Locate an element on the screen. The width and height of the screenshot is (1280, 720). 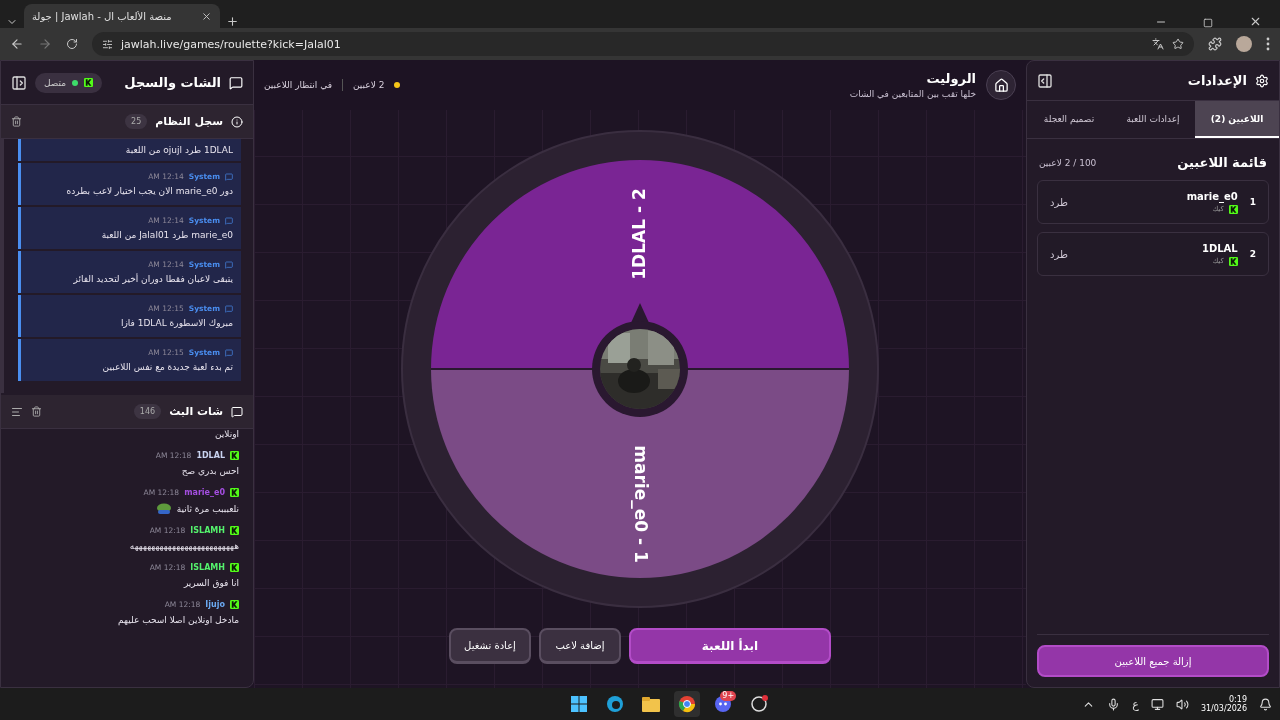
section-title: سجل النظام is located at coordinates (189, 121).